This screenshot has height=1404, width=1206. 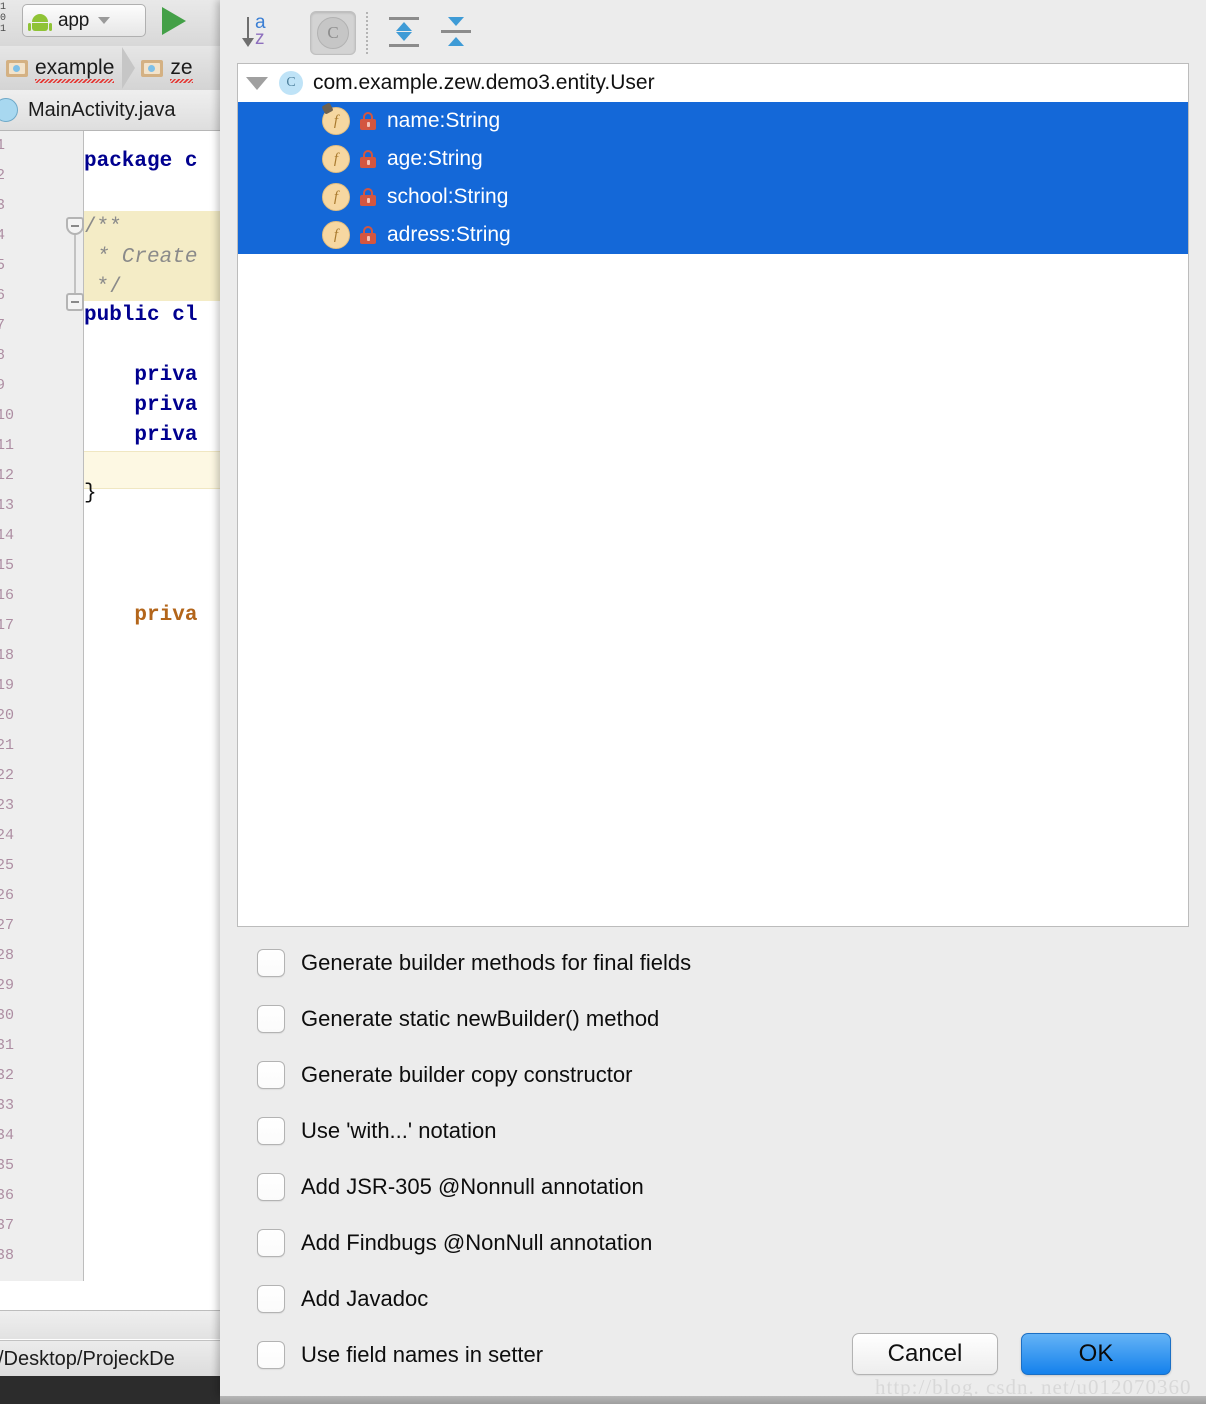 I want to click on collapse-all-icon, so click(x=456, y=32).